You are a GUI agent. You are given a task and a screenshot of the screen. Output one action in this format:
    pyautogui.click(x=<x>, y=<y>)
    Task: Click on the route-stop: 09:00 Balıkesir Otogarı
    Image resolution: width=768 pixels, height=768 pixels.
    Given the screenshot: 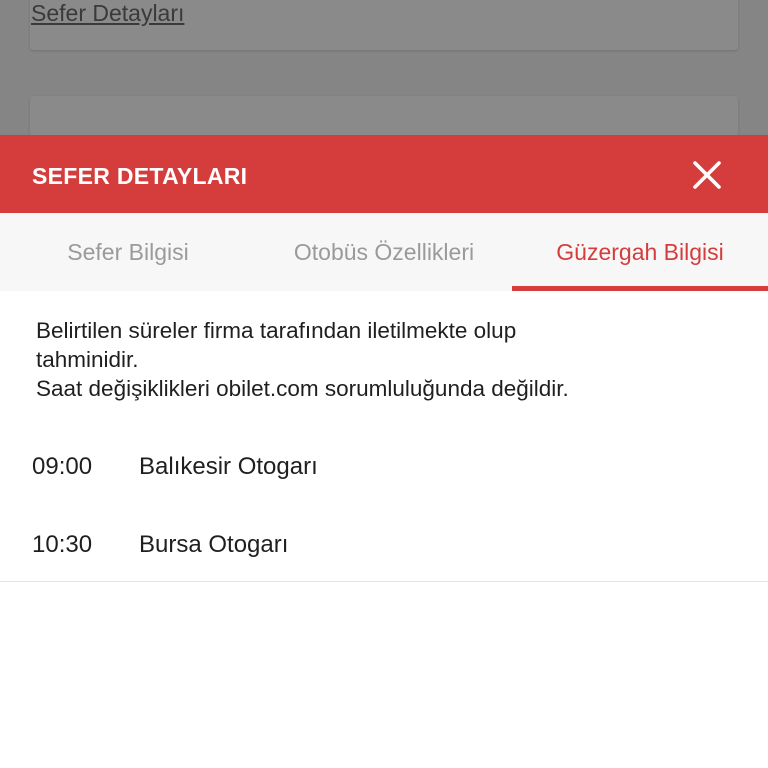 What is the action you would take?
    pyautogui.click(x=384, y=468)
    